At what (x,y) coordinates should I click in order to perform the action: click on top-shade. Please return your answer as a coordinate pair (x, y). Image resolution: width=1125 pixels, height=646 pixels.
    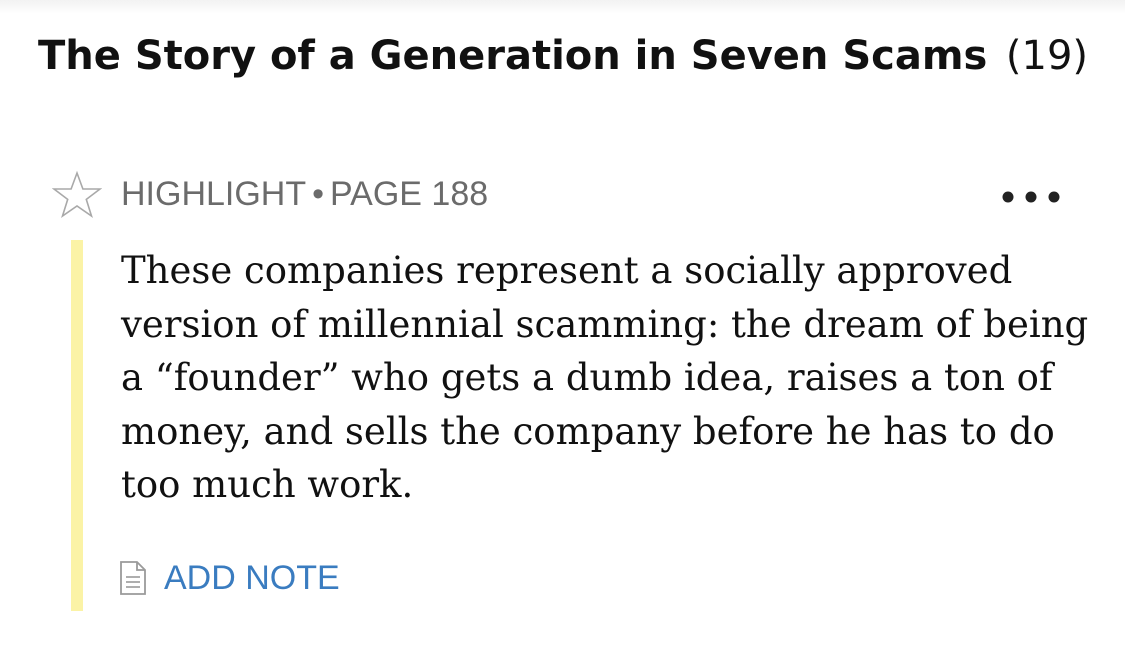
    Looking at the image, I should click on (562, 7).